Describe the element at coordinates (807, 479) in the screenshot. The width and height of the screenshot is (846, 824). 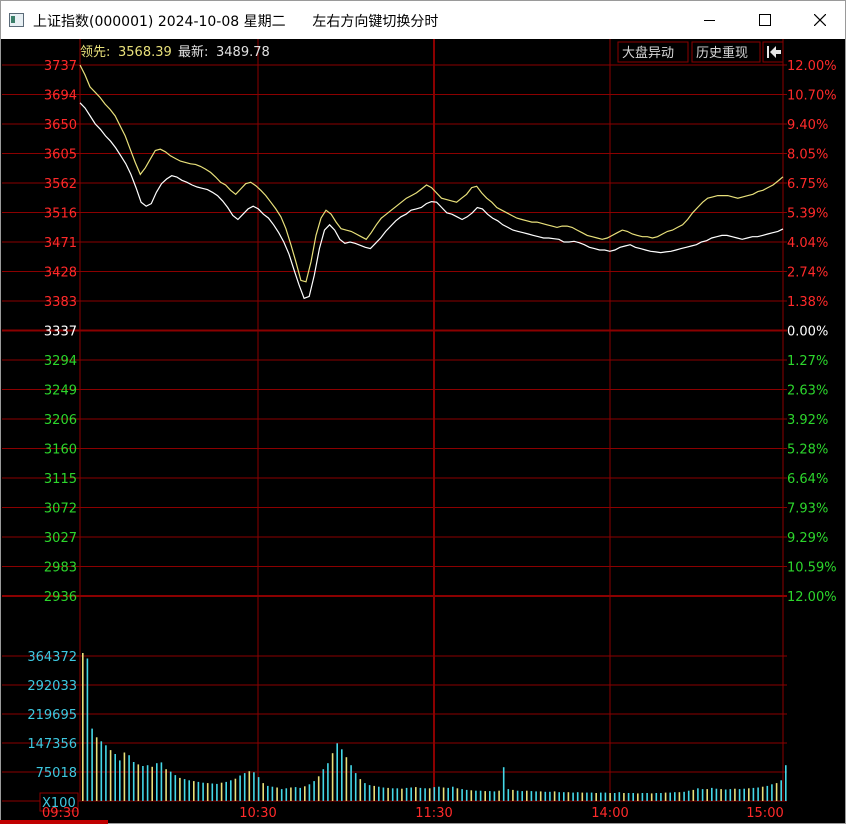
I see `percent-tick-label: 6.64%` at that location.